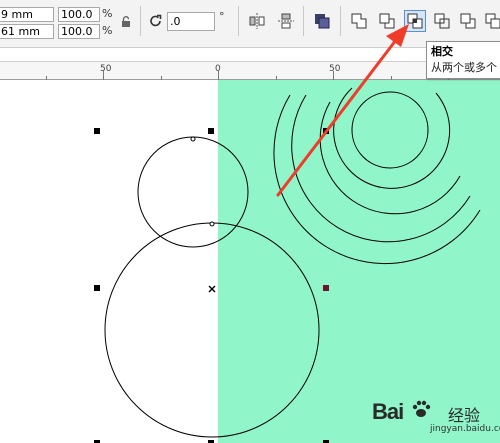 The height and width of the screenshot is (443, 500). I want to click on scale-y-field: 100.0, so click(79, 31).